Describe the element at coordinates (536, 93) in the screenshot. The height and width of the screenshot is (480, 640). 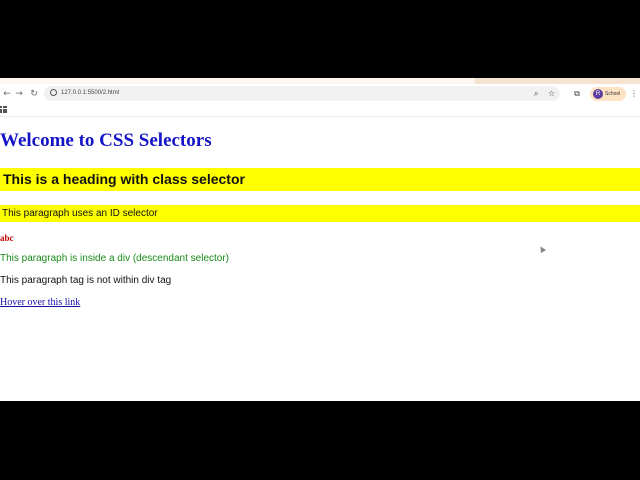
I see `zoom-icon: ⌕` at that location.